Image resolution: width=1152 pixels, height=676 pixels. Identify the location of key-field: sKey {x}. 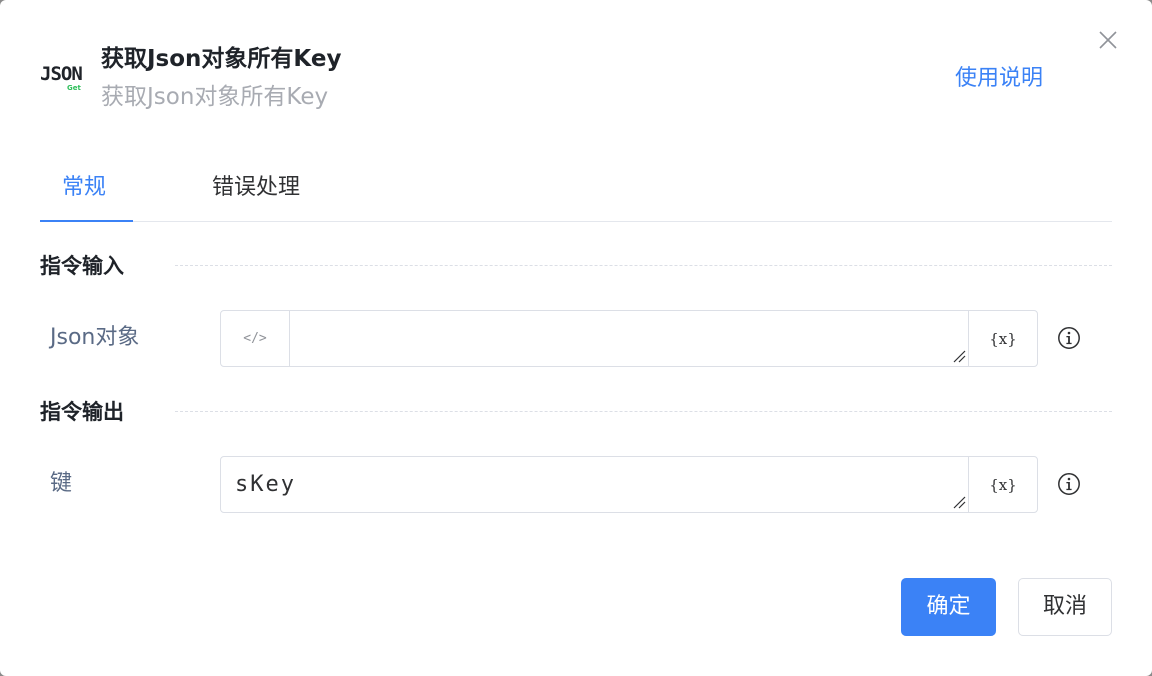
(629, 484).